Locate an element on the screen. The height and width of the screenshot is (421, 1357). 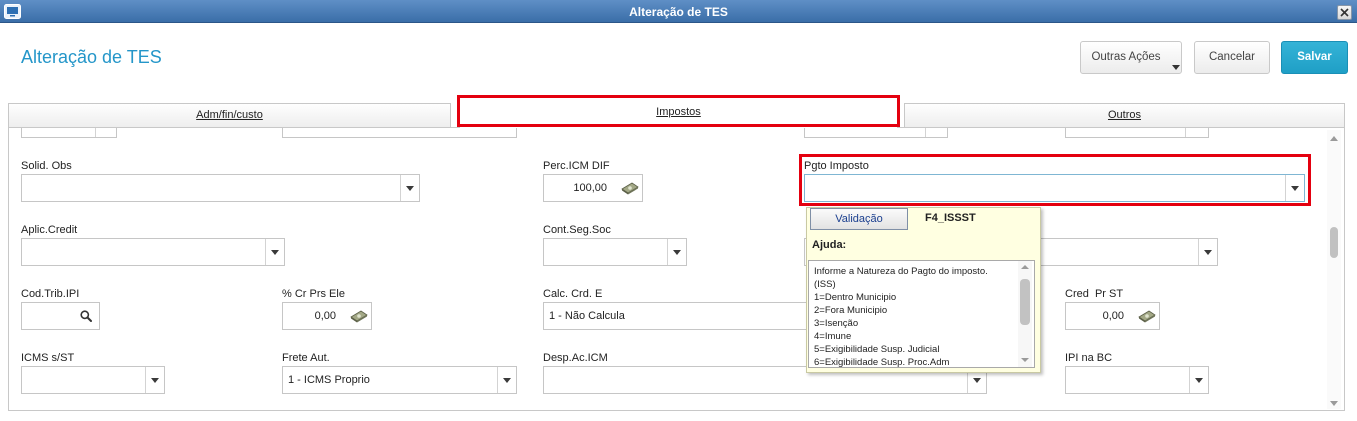
icms-s-st-select is located at coordinates (93, 380).